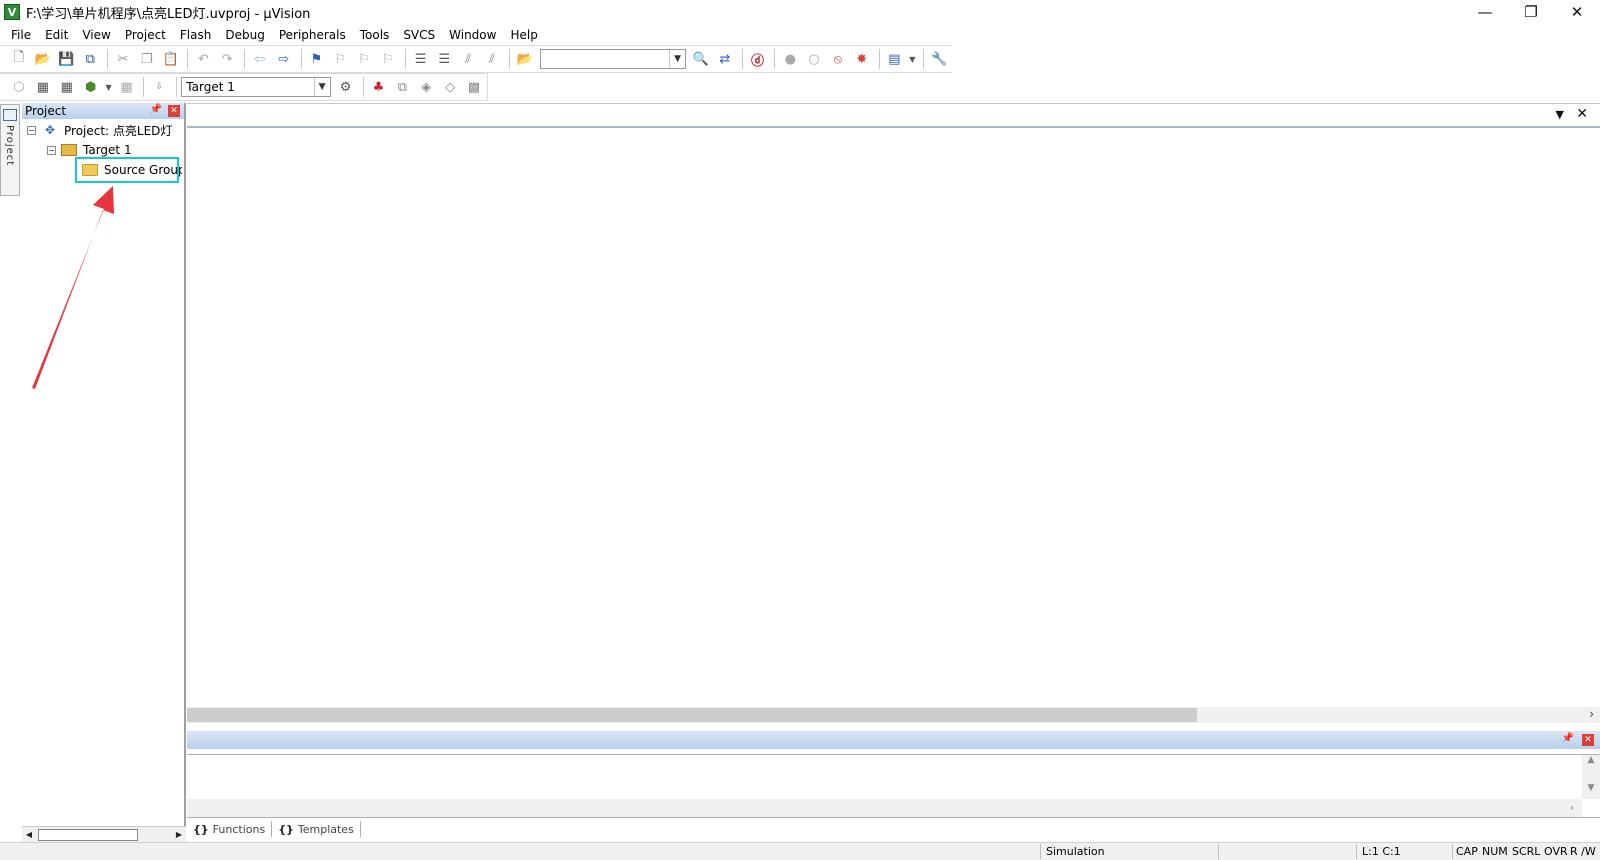 The image size is (1600, 860). Describe the element at coordinates (444, 59) in the screenshot. I see `unindent-icon: ☰` at that location.